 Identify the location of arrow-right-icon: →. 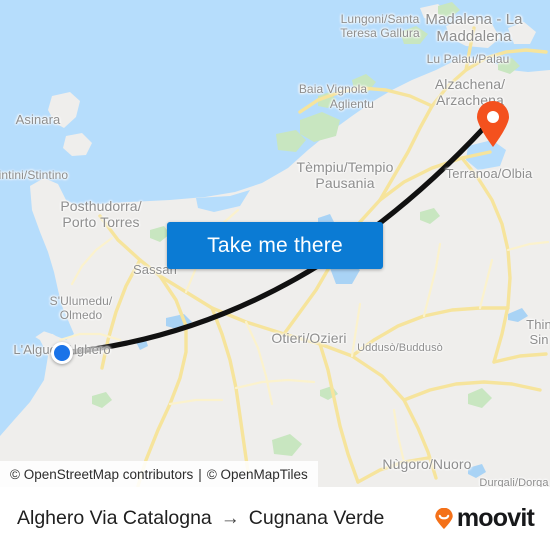
(230, 518).